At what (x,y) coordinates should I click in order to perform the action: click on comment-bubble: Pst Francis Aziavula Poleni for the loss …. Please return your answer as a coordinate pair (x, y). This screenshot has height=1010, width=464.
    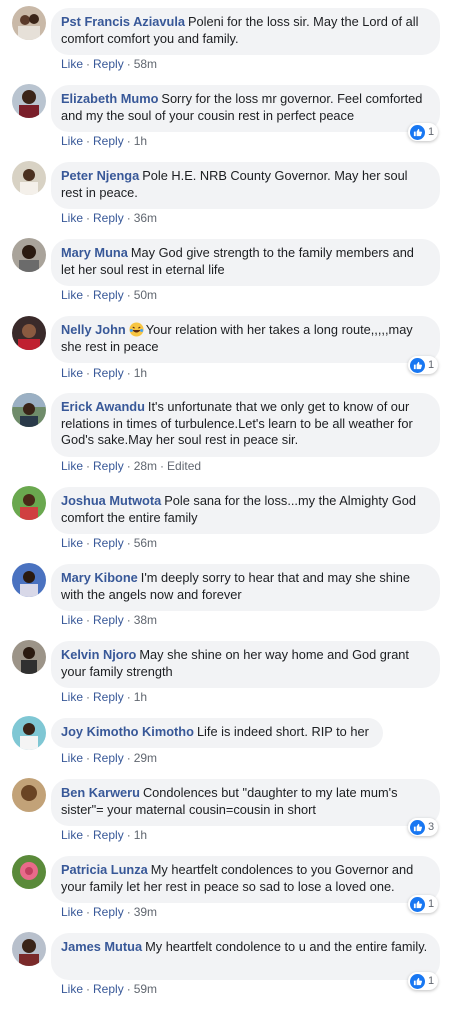
    Looking at the image, I should click on (245, 31).